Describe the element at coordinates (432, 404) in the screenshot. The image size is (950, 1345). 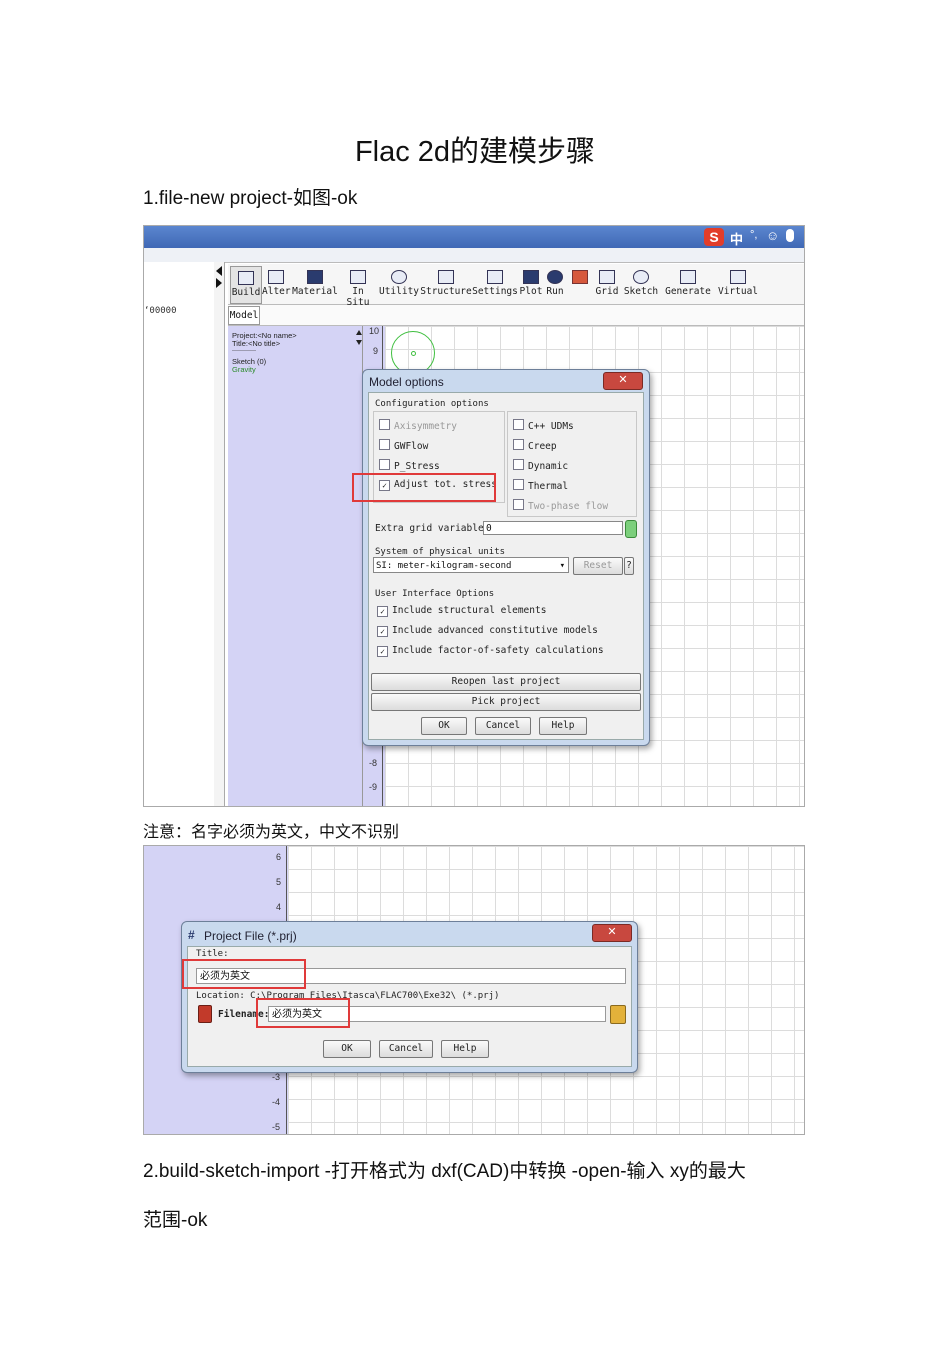
I see `config-options-header: Configuration options` at that location.